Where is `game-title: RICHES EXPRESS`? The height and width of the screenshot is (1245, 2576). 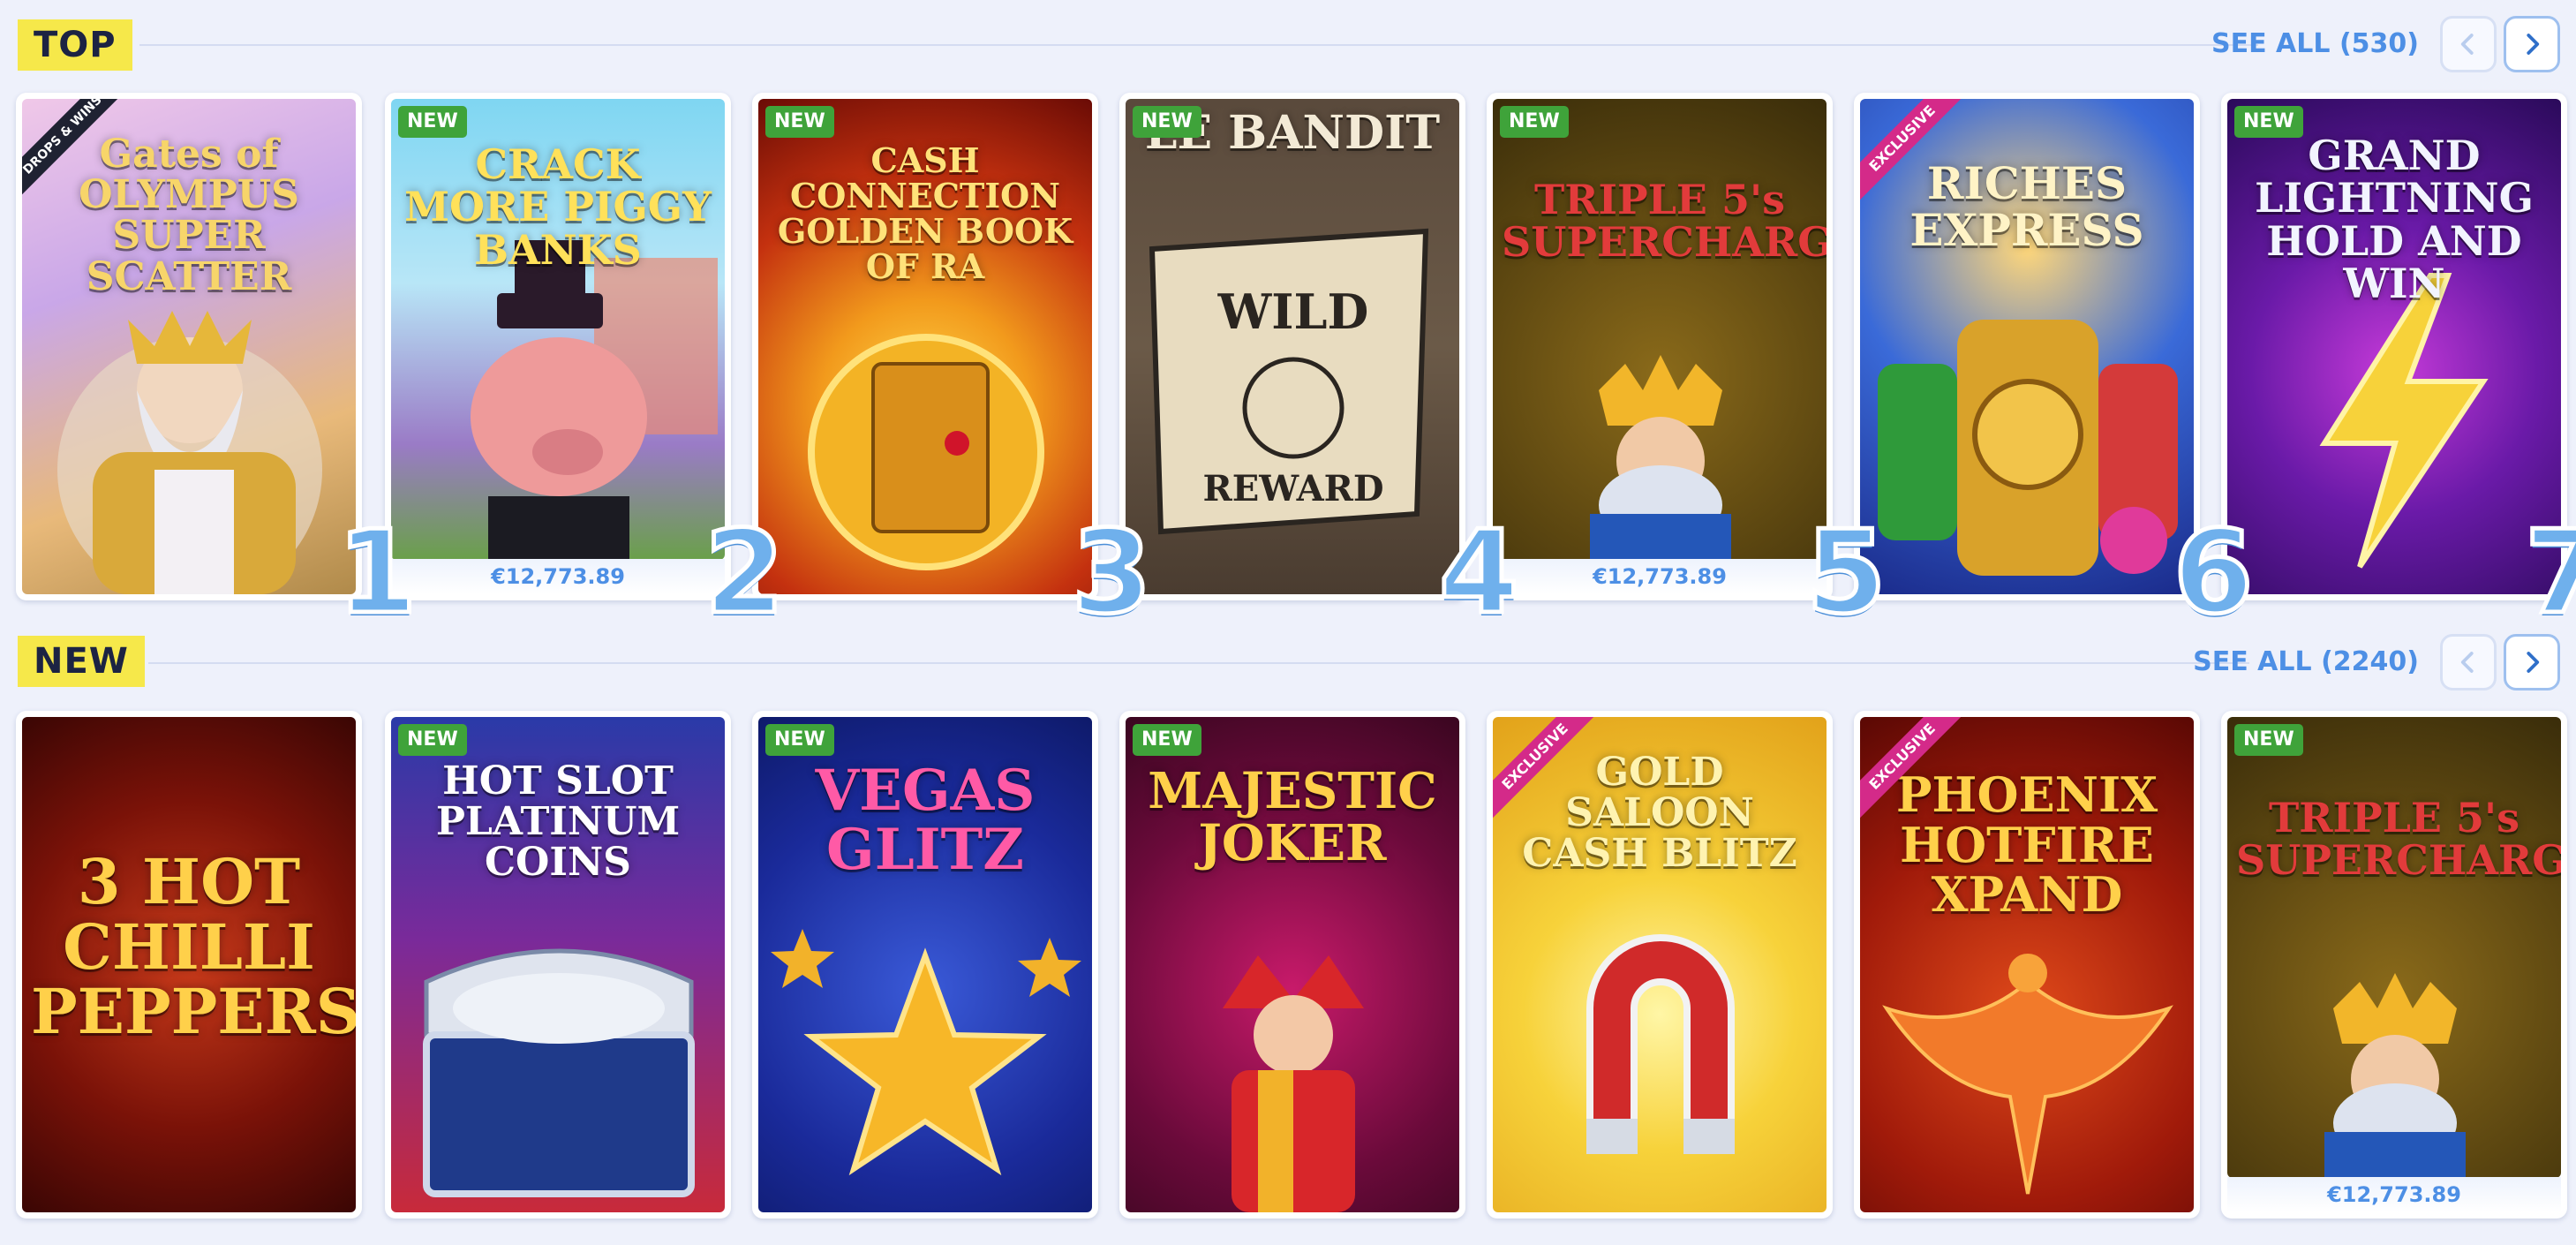
game-title: RICHES EXPRESS is located at coordinates (2027, 207).